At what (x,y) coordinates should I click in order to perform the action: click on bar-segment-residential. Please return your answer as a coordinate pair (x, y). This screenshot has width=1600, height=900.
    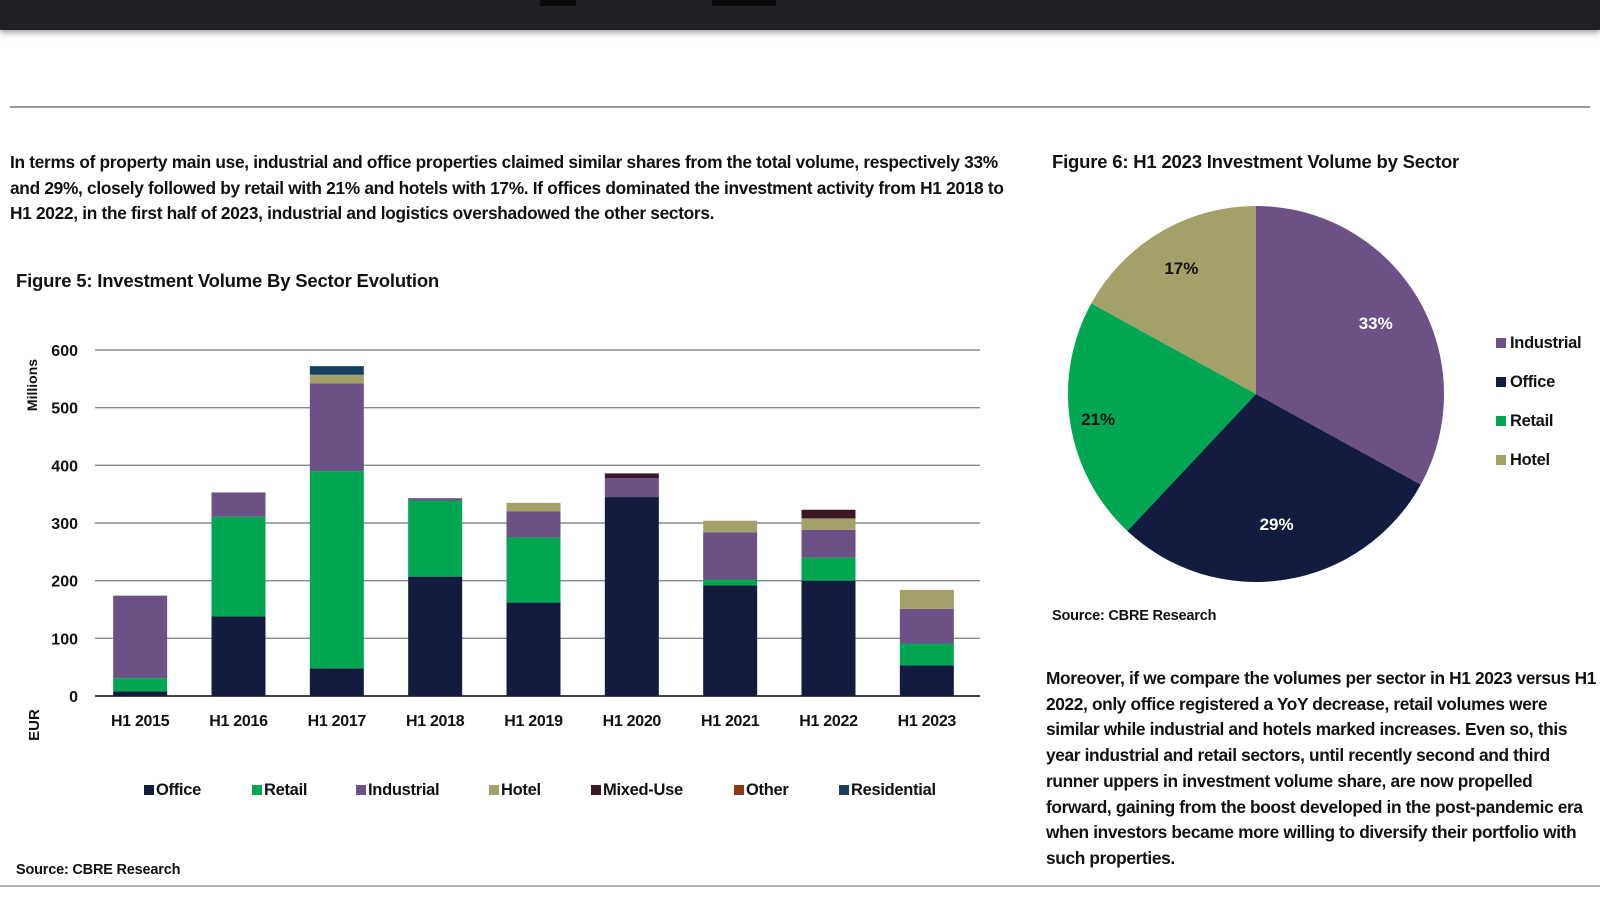
    Looking at the image, I should click on (336, 370).